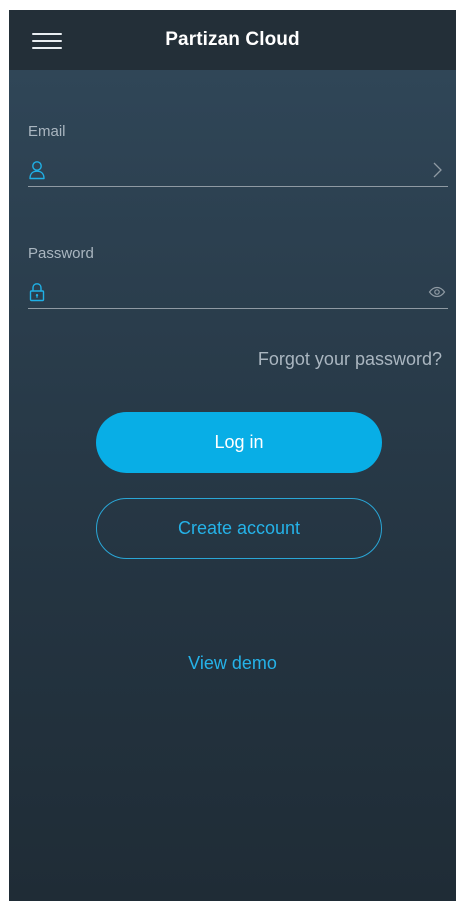 The height and width of the screenshot is (901, 464). I want to click on email-input, so click(238, 171).